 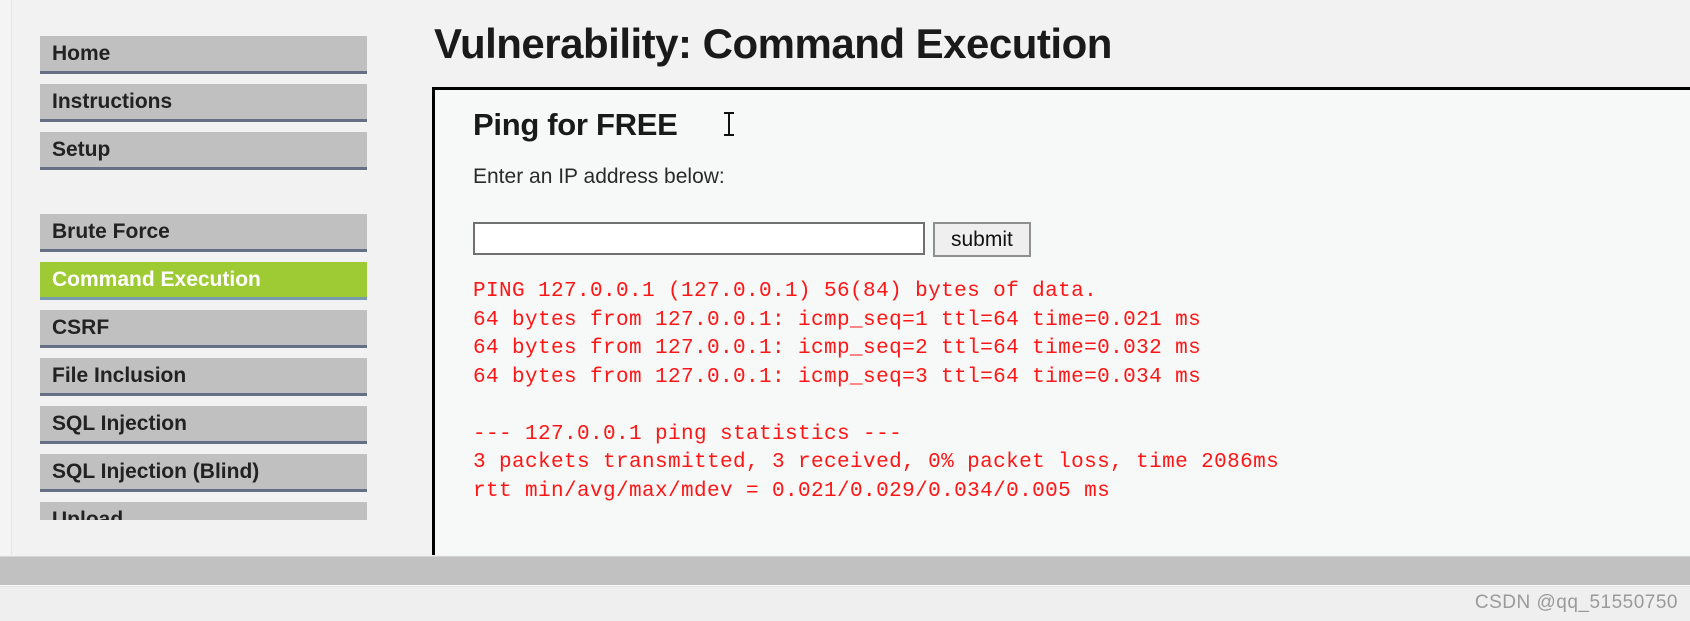 I want to click on form-label: Enter an IP address below:, so click(x=580, y=166).